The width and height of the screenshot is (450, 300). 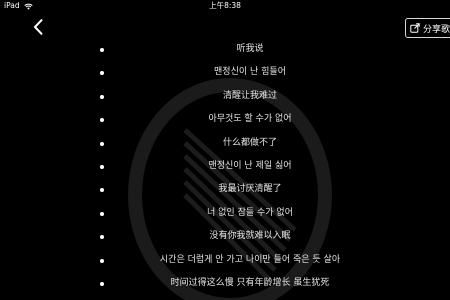 I want to click on status-bar: iPad 上午8:38, so click(x=225, y=6).